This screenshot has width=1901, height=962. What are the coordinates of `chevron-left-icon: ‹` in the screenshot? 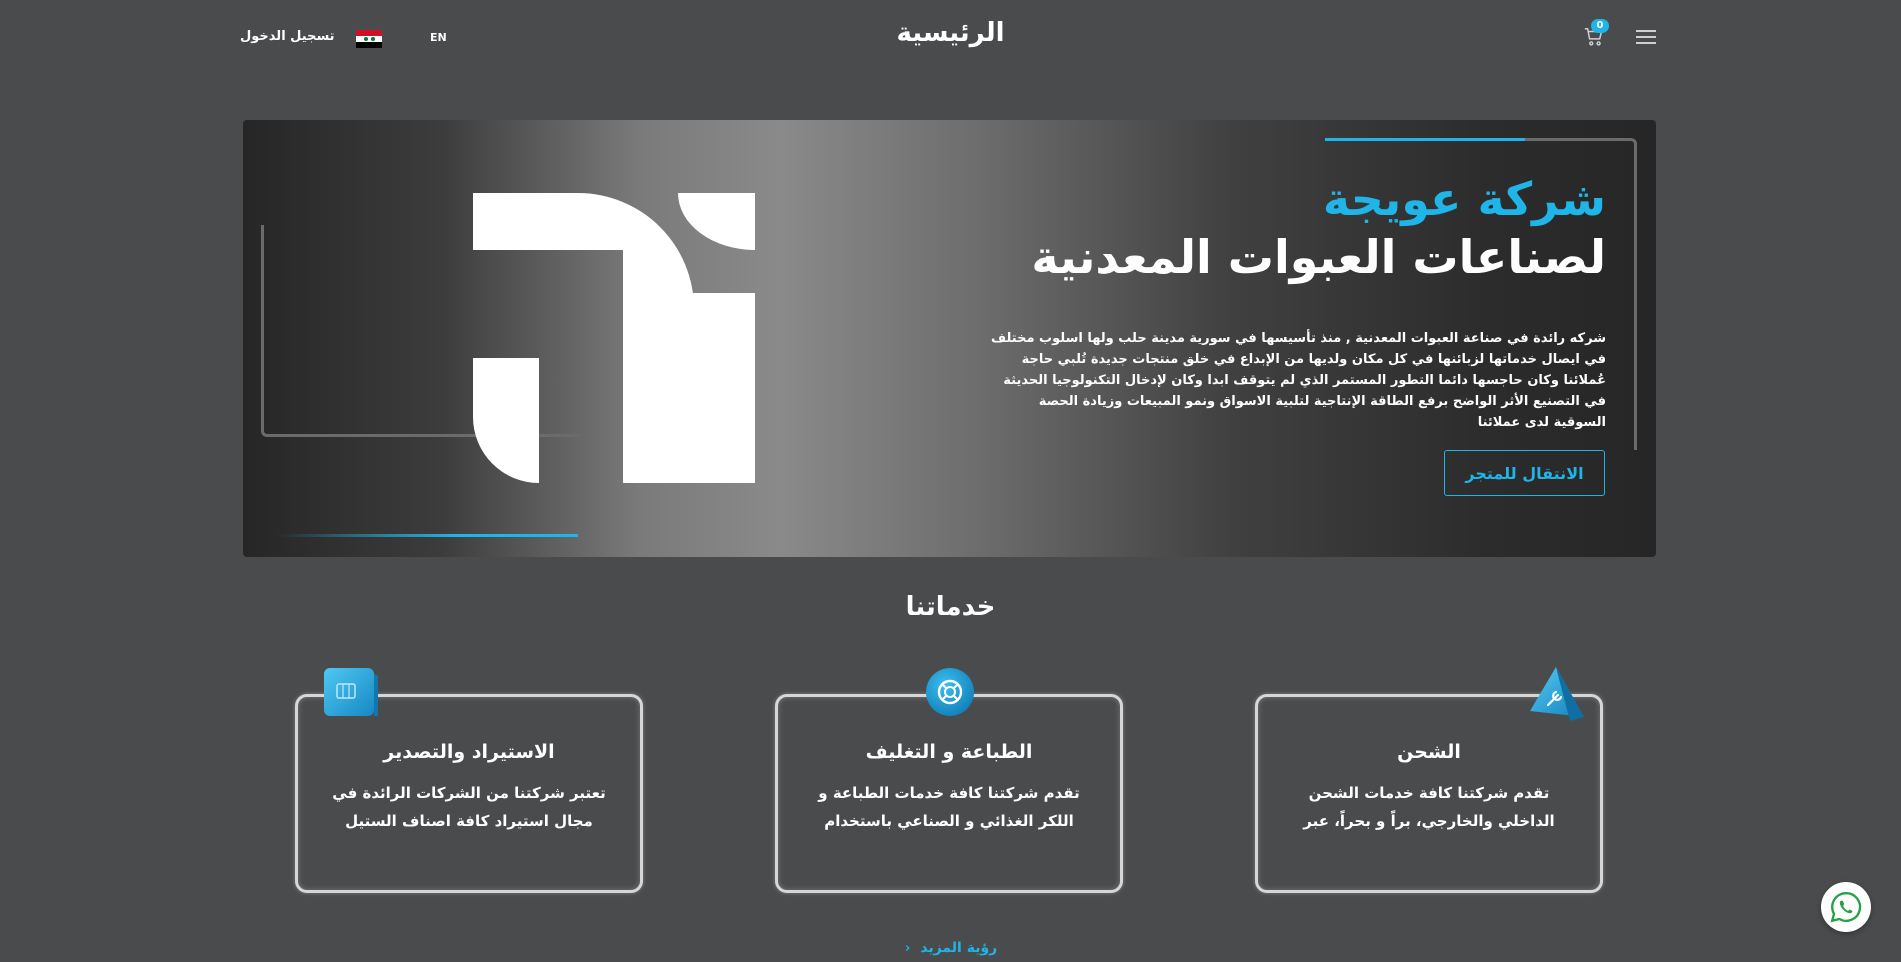 It's located at (908, 948).